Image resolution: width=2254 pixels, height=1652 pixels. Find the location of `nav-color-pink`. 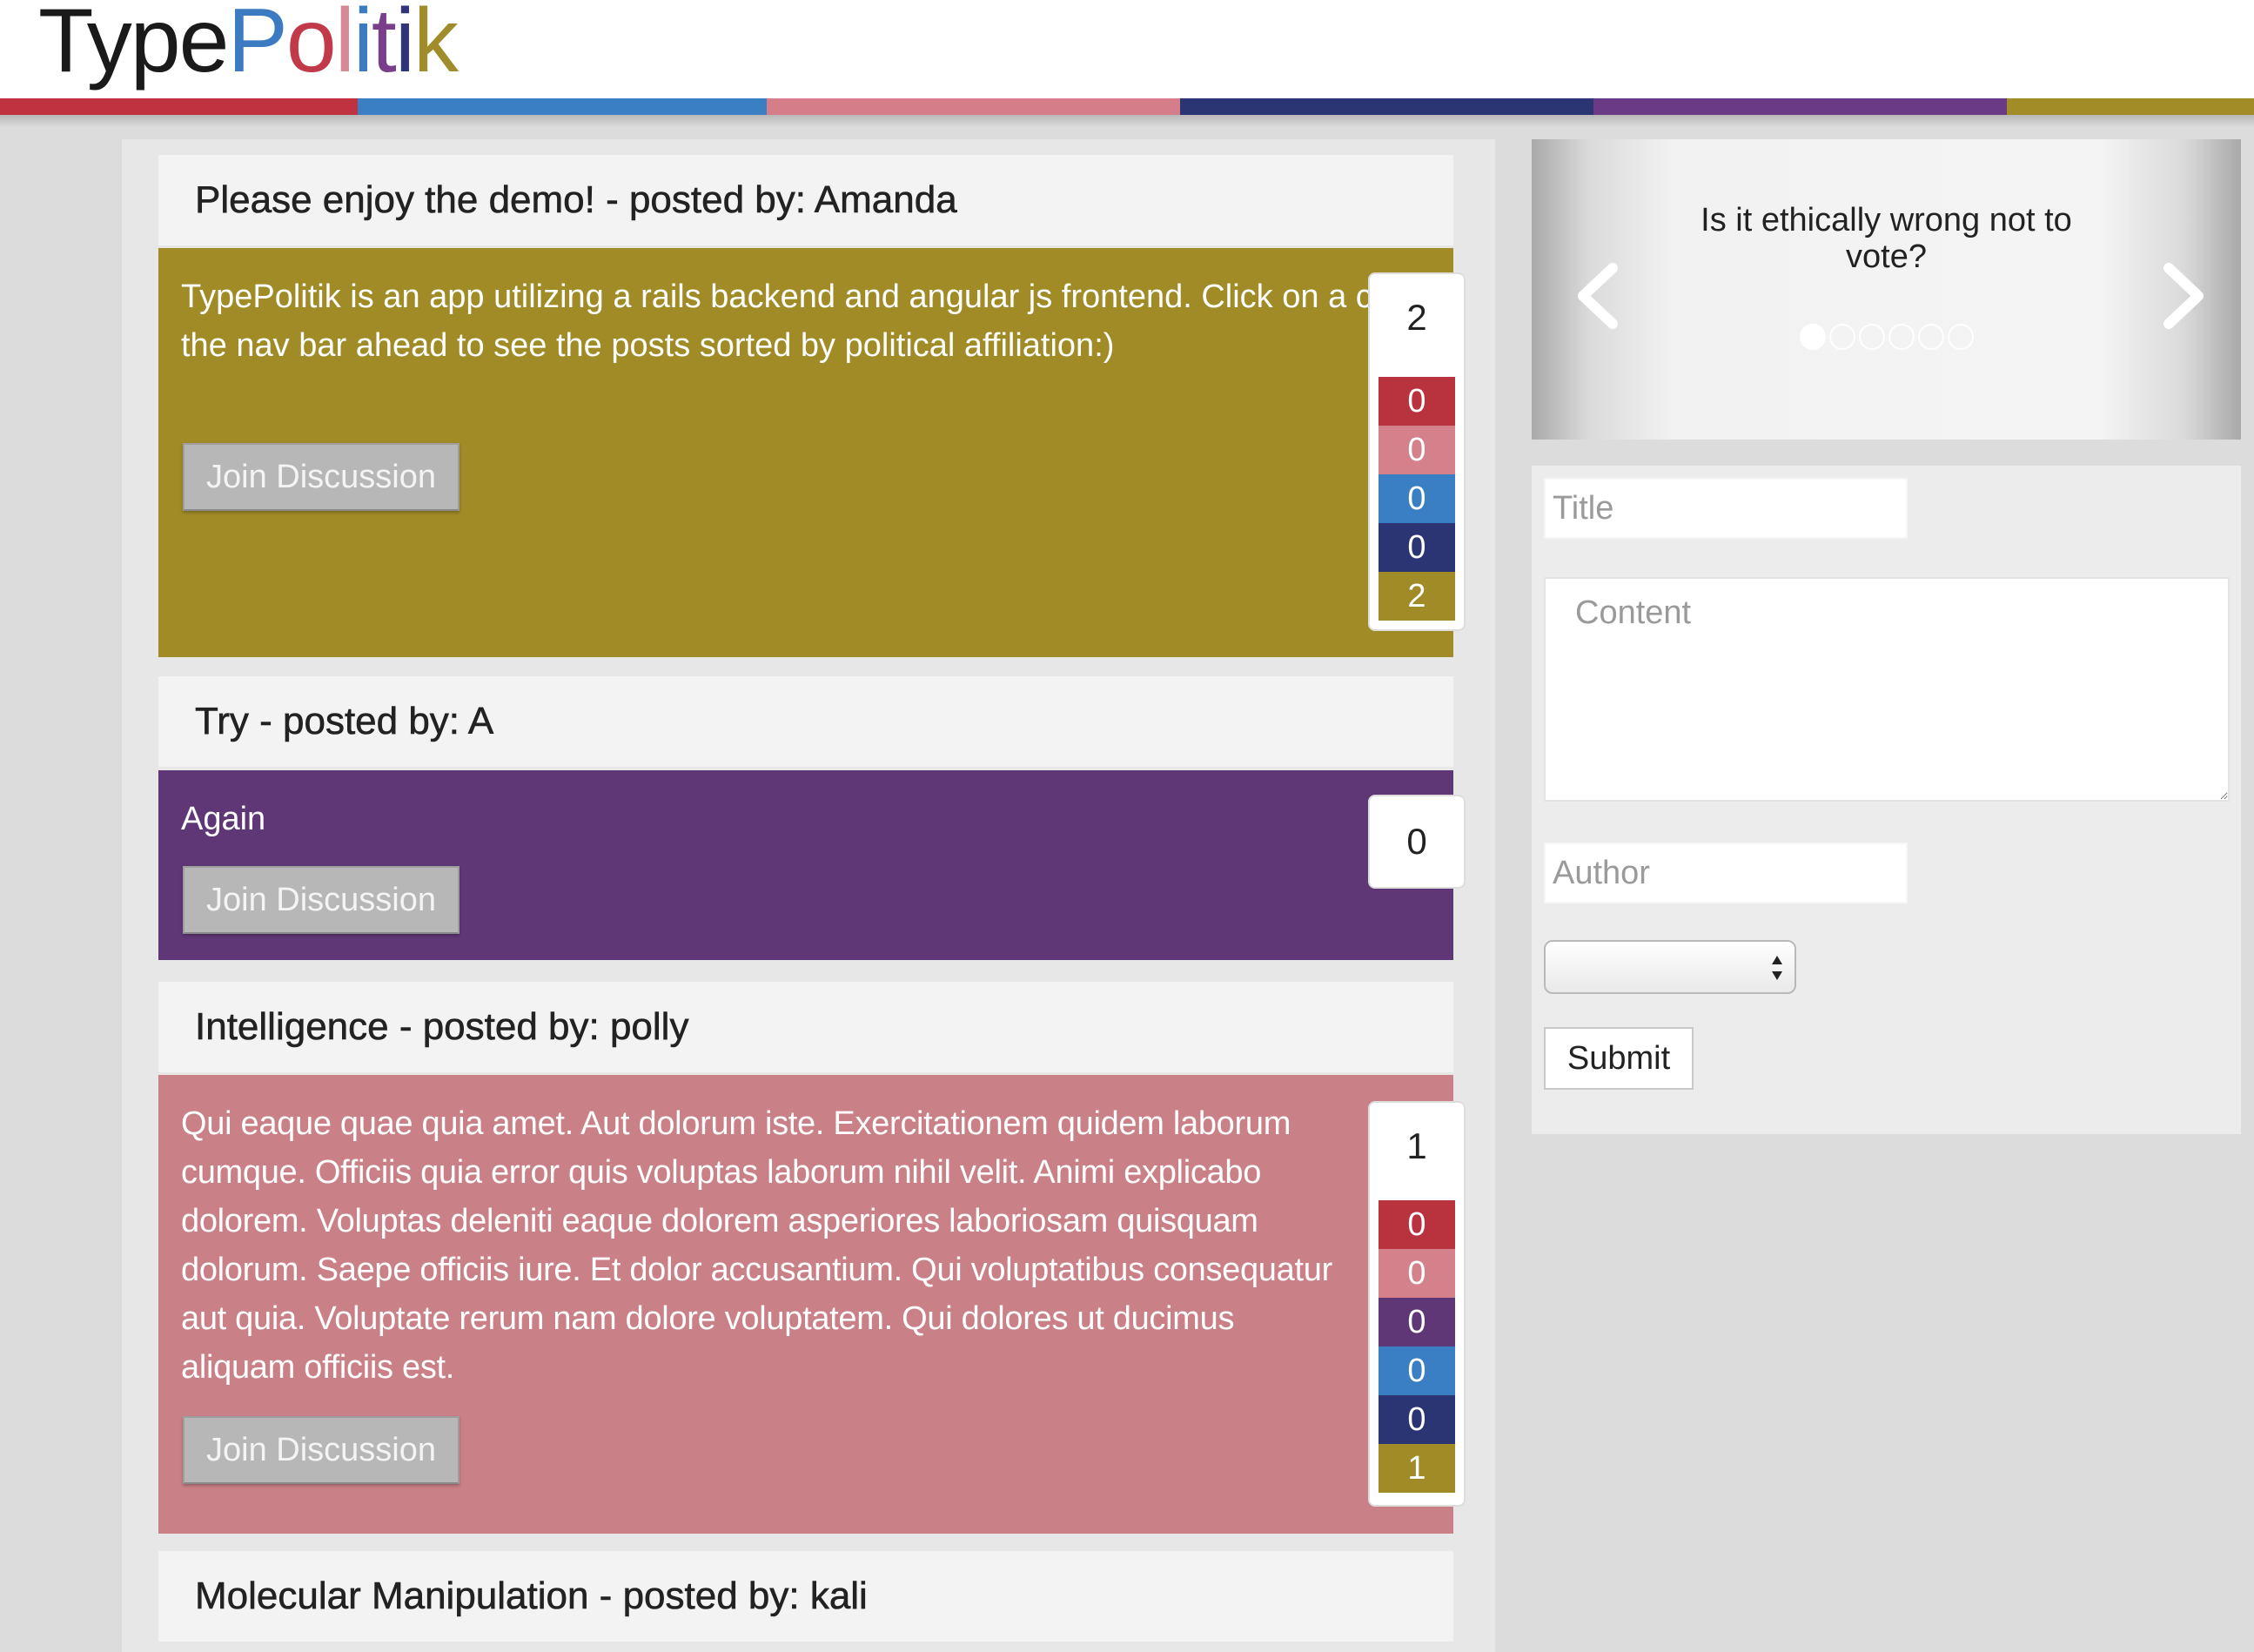

nav-color-pink is located at coordinates (974, 107).